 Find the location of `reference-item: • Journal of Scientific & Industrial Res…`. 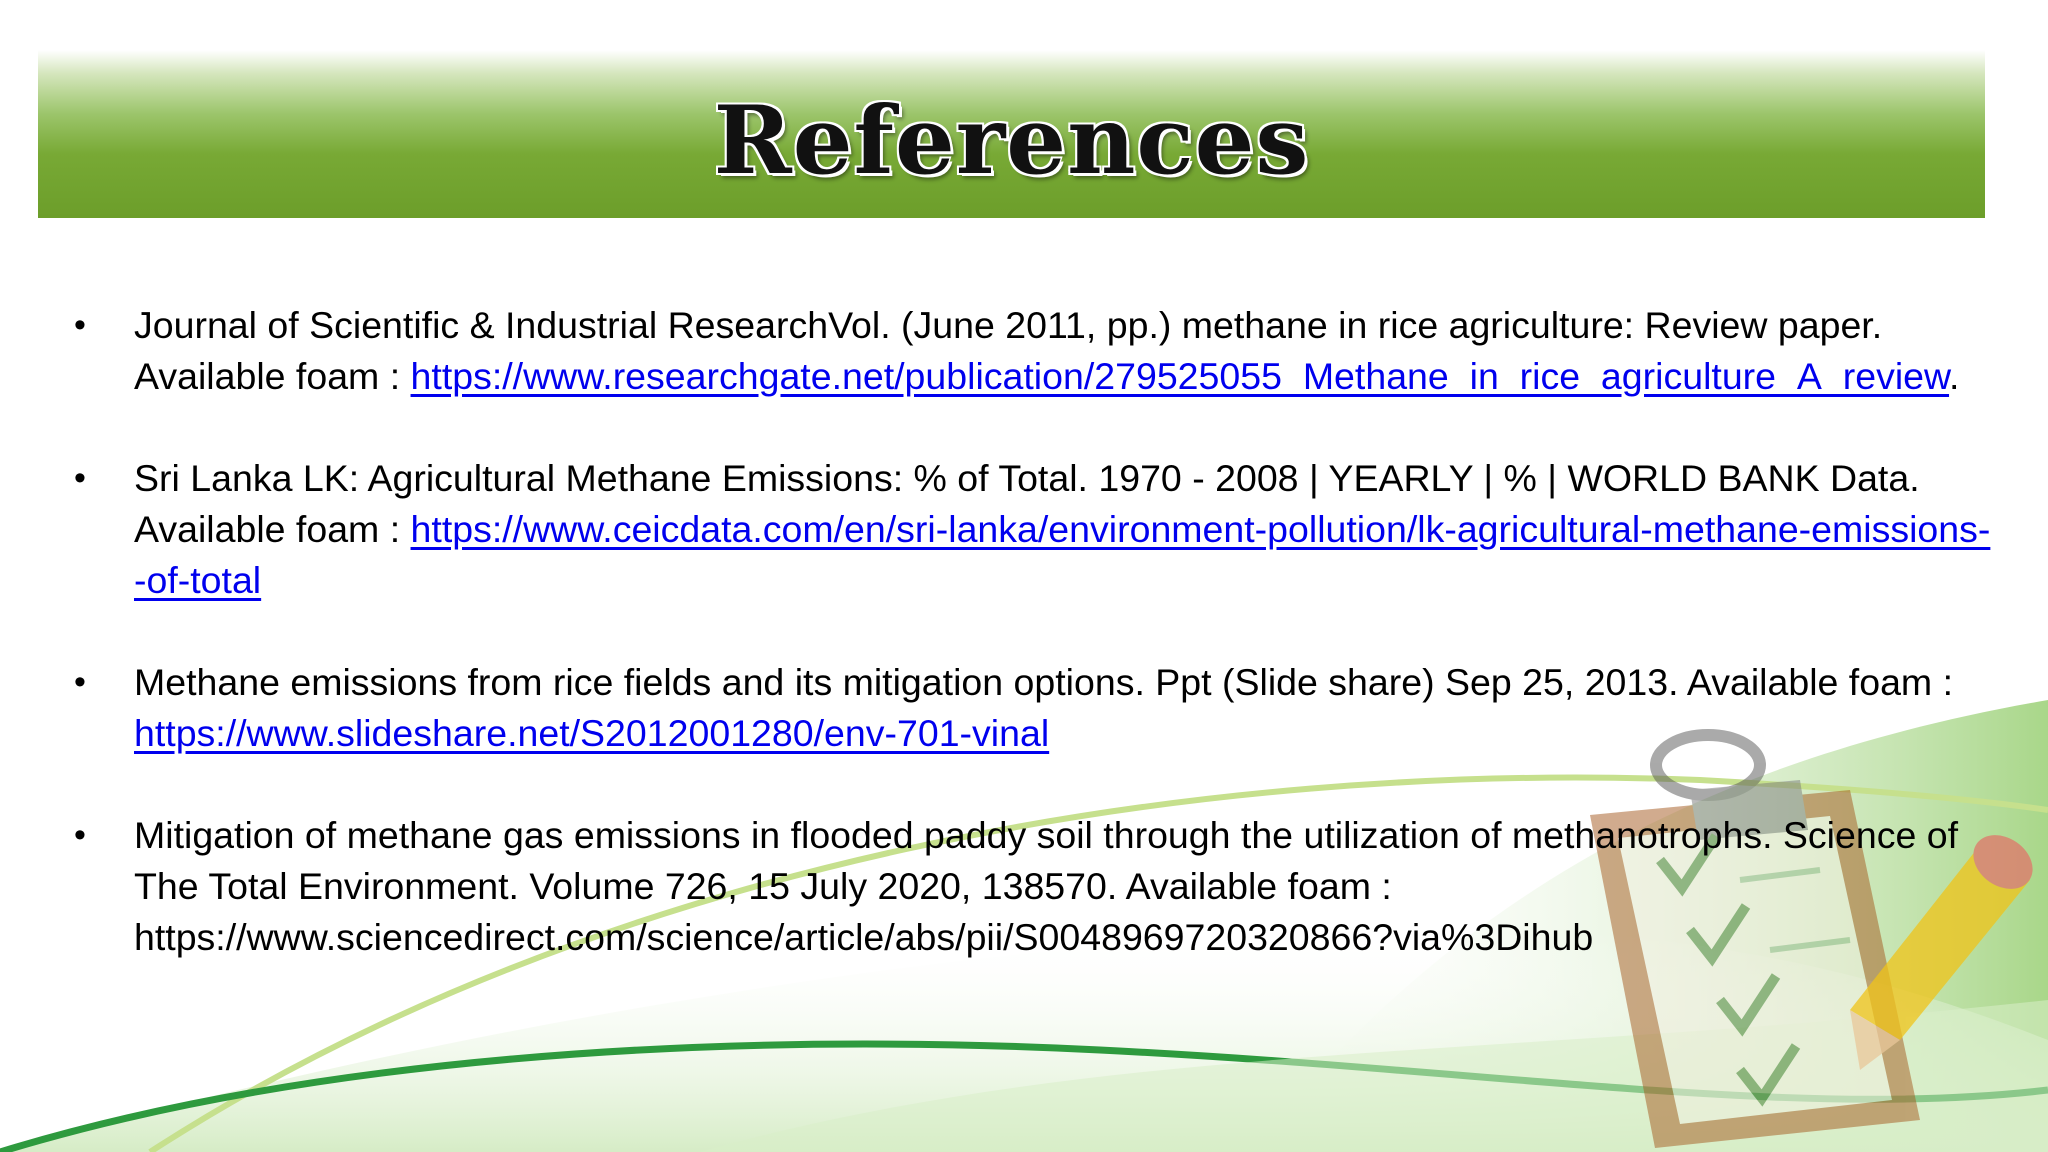

reference-item: • Journal of Scientific & Industrial Res… is located at coordinates (1032, 351).